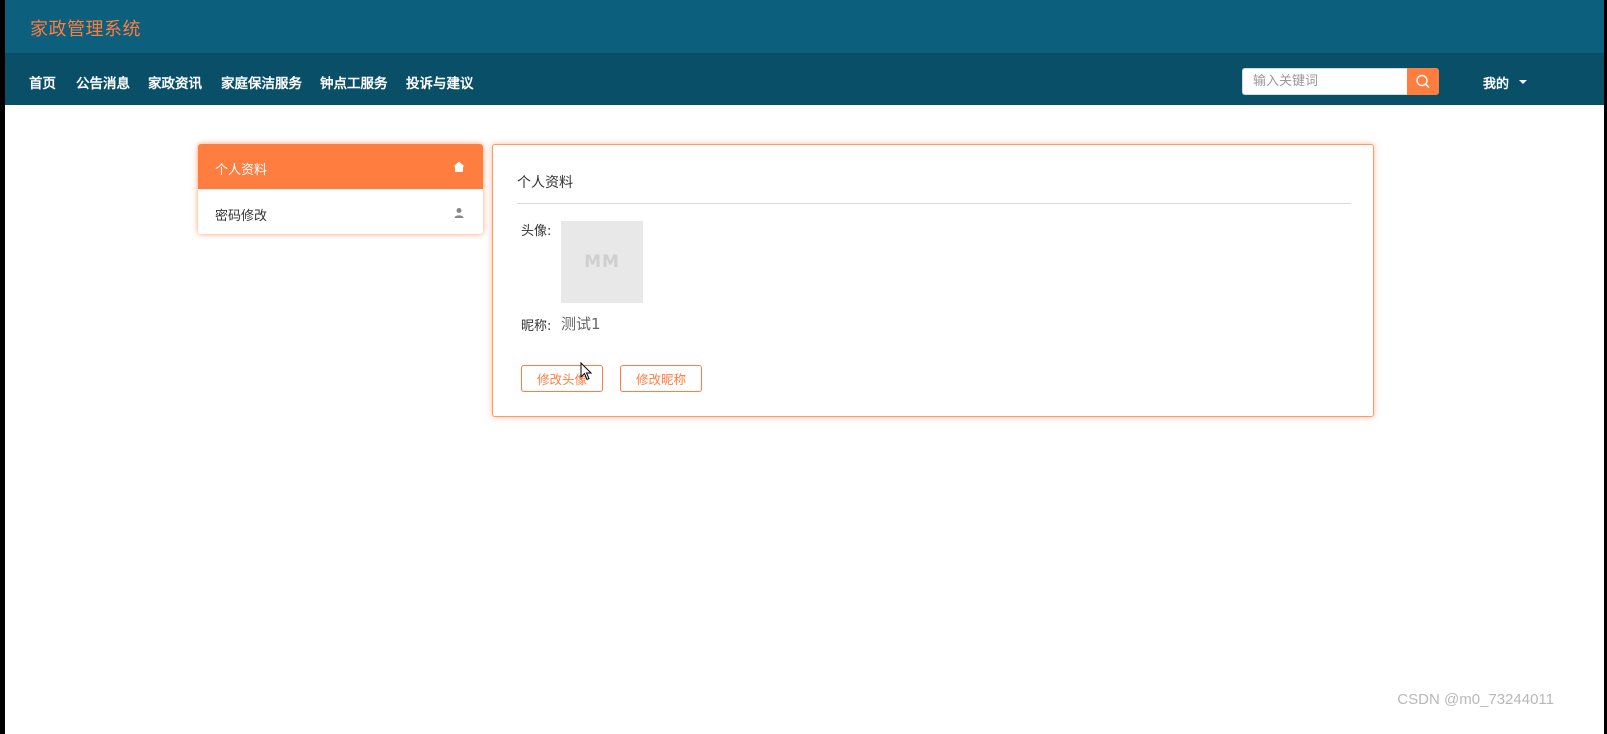 Image resolution: width=1607 pixels, height=734 pixels. Describe the element at coordinates (1523, 82) in the screenshot. I see `chevron-down-icon` at that location.